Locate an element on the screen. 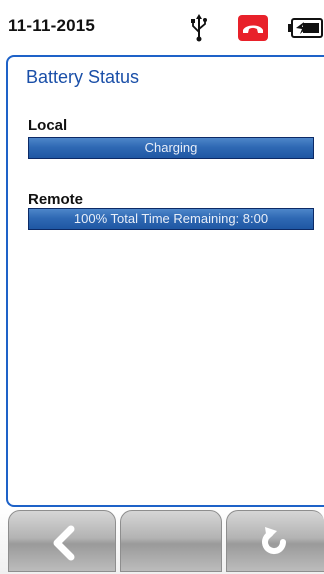 The image size is (324, 574). refresh-icon is located at coordinates (274, 541).